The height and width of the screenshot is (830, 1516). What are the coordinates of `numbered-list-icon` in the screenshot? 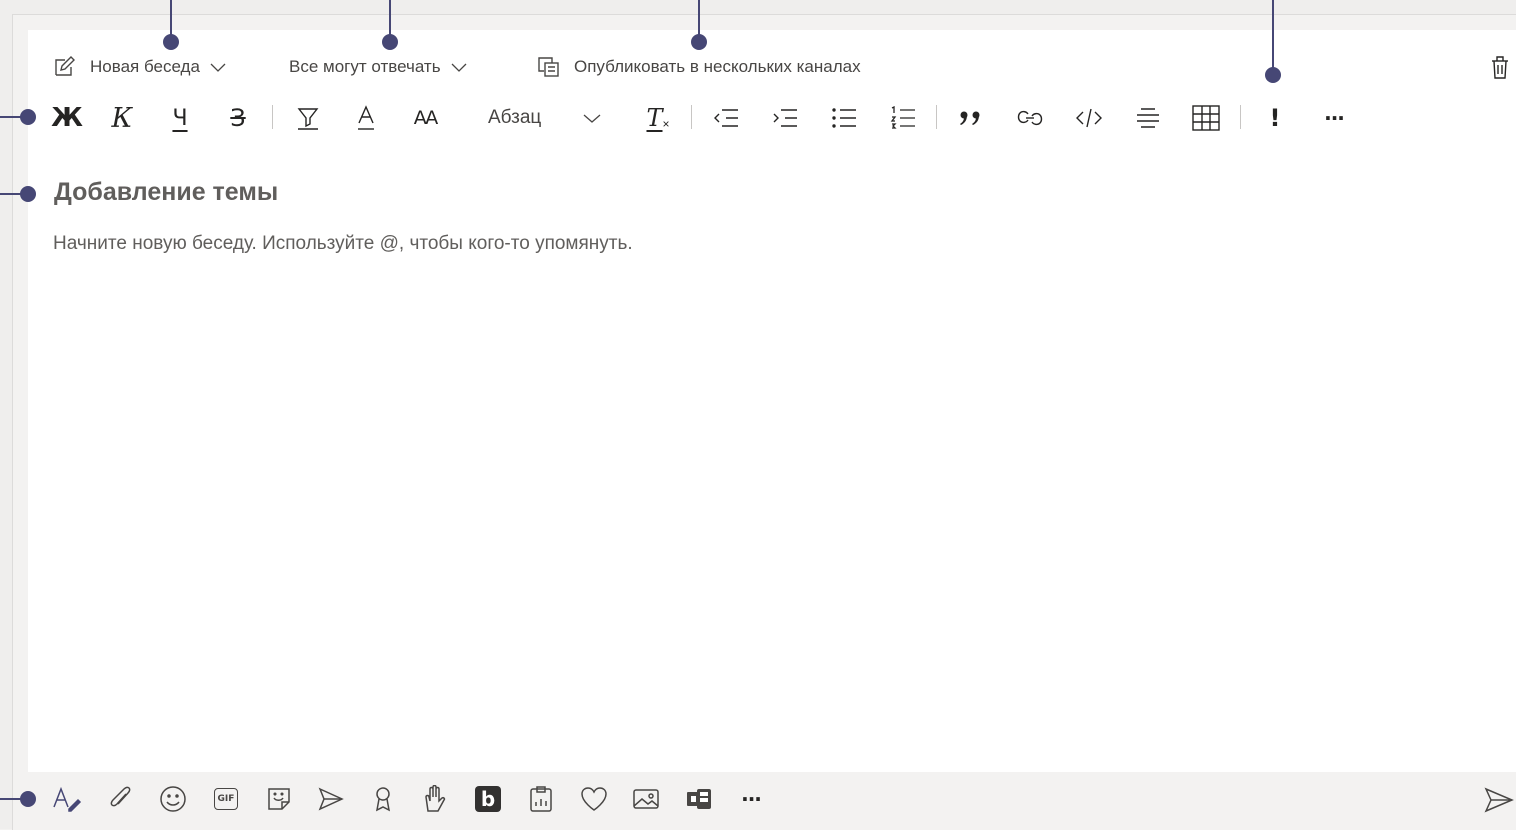 It's located at (902, 117).